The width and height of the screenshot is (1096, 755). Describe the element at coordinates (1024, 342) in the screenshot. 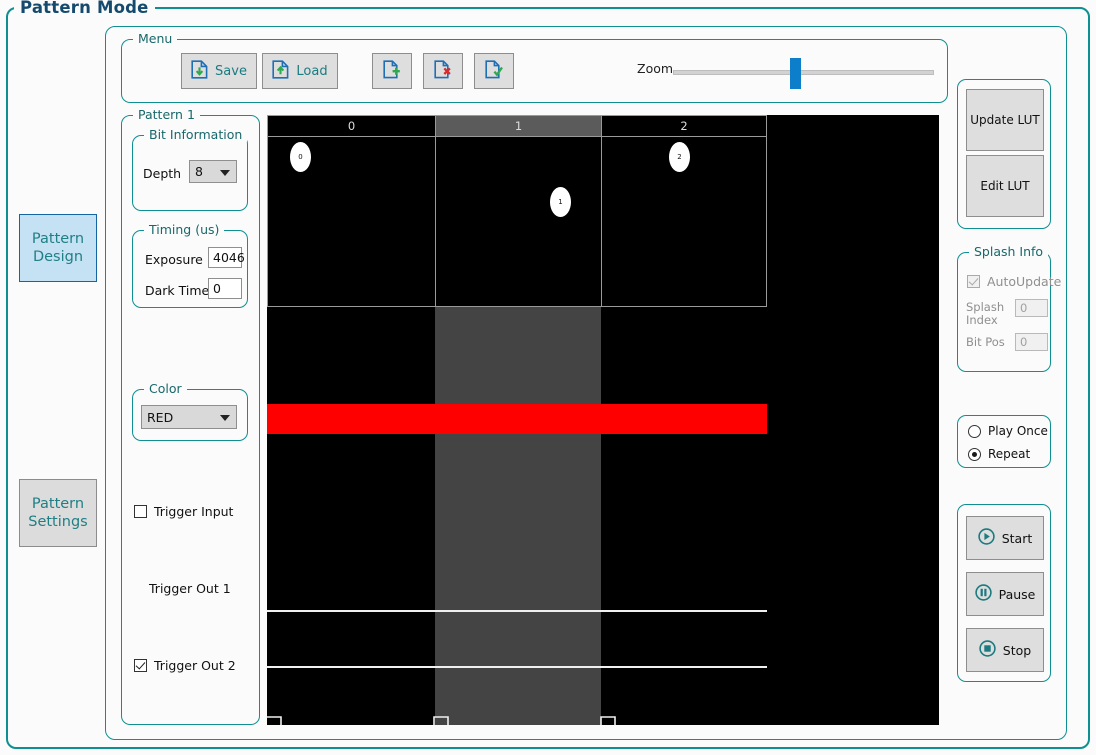

I see `bit-pos-value: 0` at that location.